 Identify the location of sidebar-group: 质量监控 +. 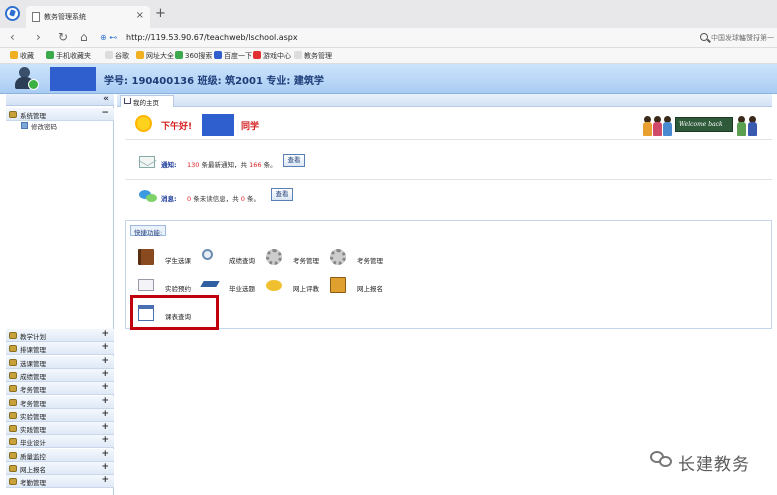
(60, 455).